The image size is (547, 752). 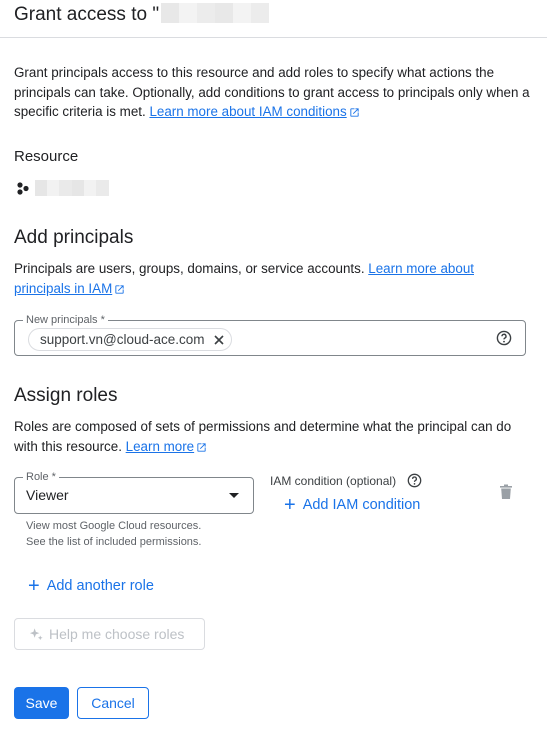 I want to click on help-me-choose-roles-label: Help me choose roles, so click(x=117, y=634).